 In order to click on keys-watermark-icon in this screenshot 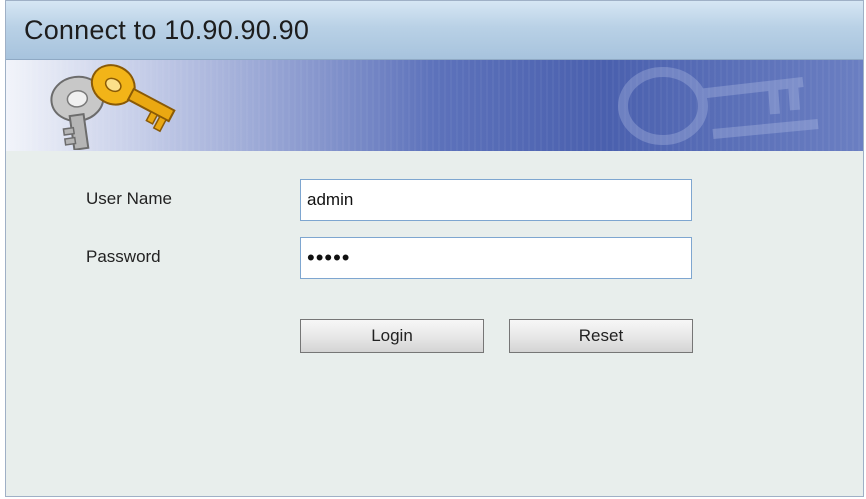, I will do `click(718, 106)`.